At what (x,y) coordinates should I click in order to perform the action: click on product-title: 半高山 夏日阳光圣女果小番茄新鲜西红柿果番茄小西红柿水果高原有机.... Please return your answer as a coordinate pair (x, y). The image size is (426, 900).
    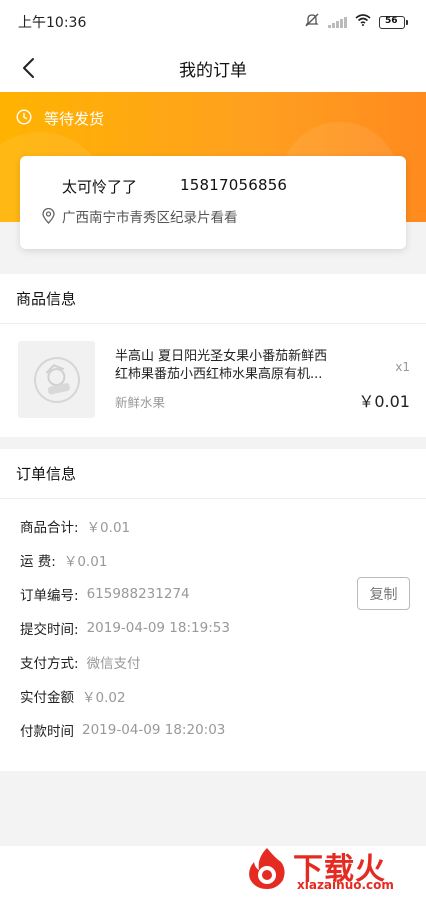
    Looking at the image, I should click on (221, 365).